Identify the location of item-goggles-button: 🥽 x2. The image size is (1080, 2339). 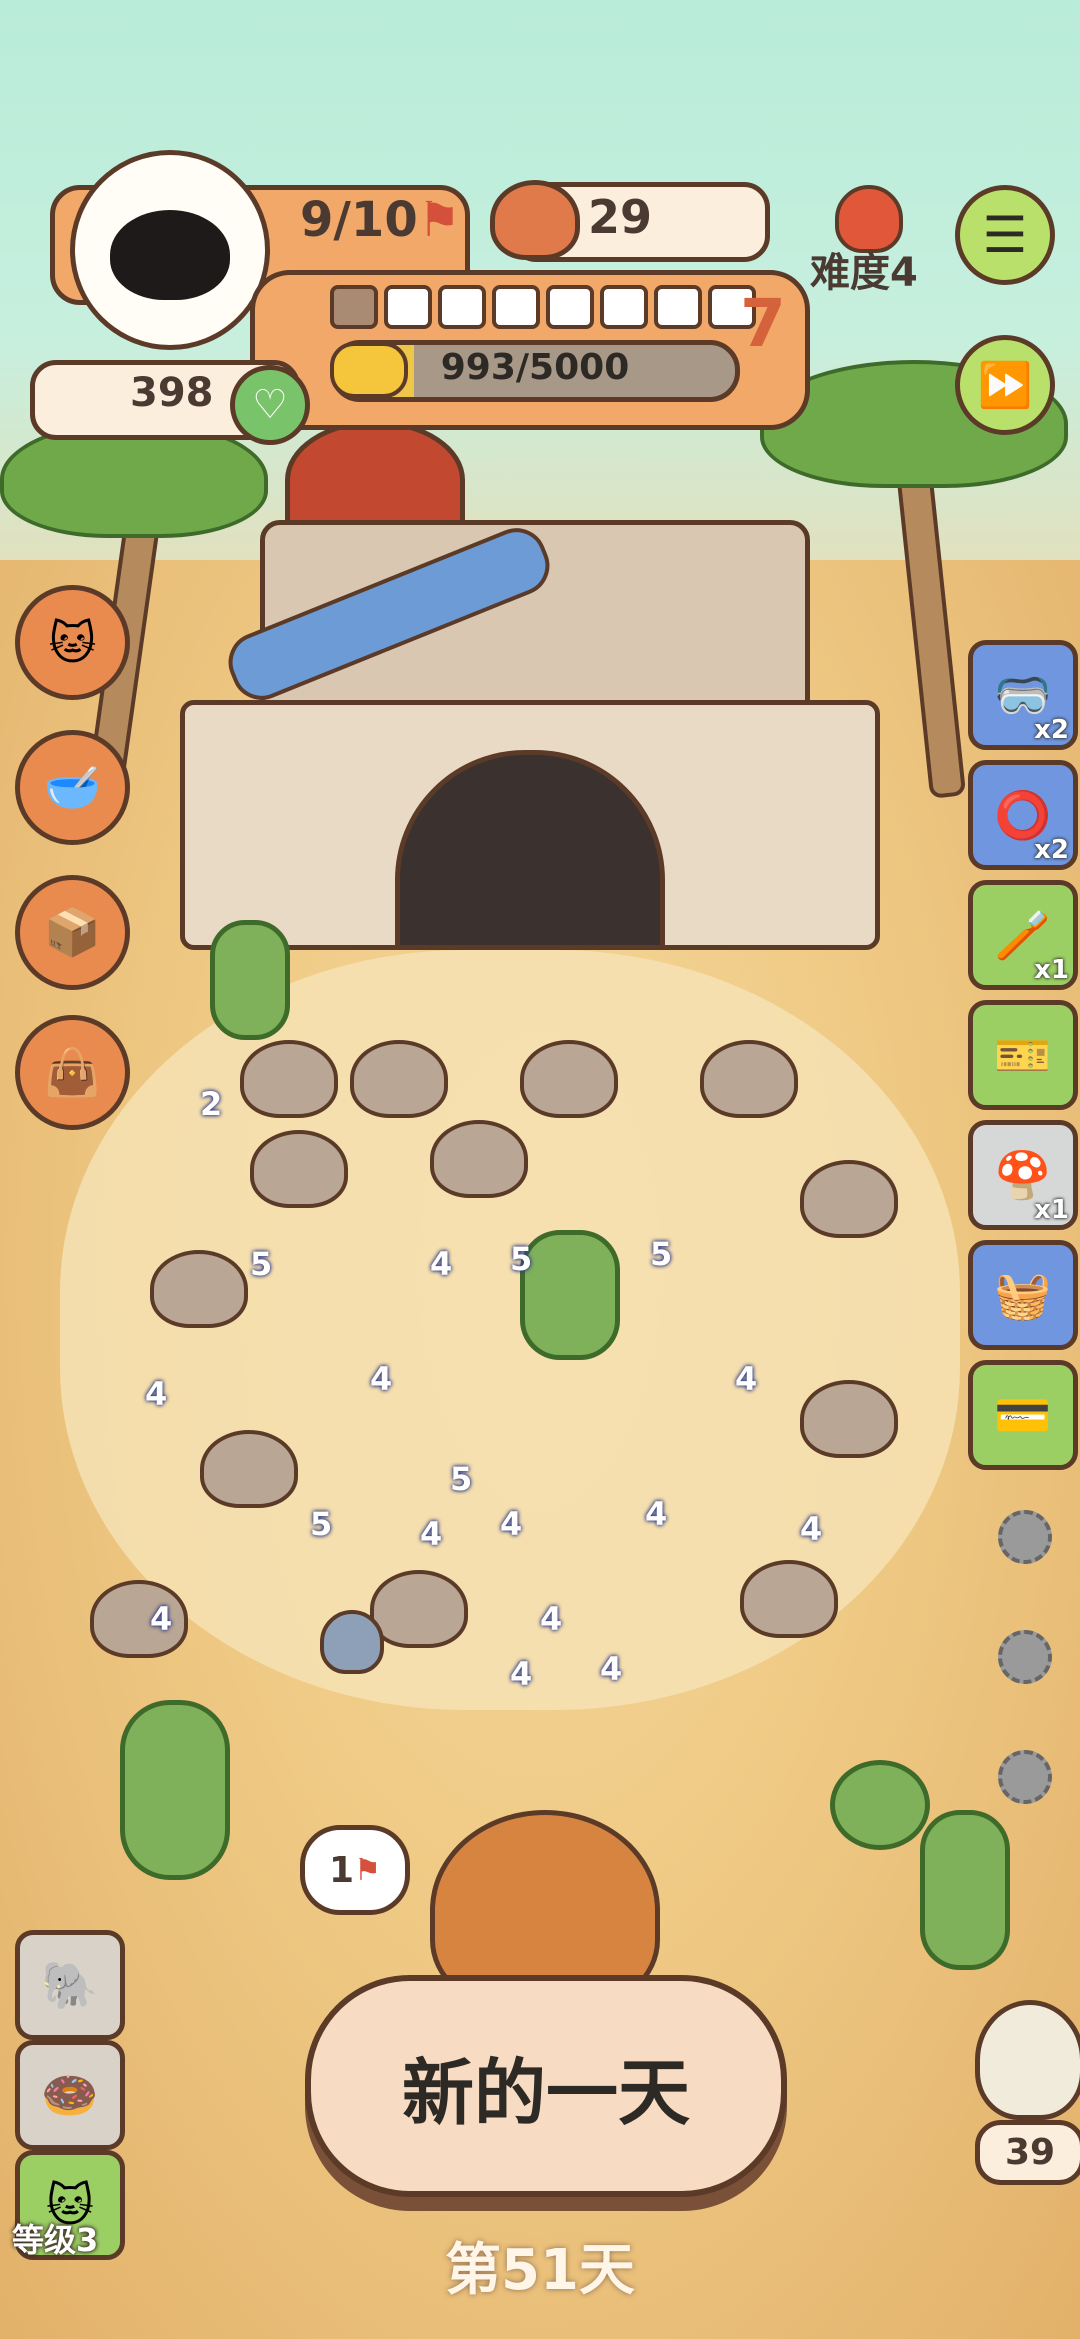
(1023, 695).